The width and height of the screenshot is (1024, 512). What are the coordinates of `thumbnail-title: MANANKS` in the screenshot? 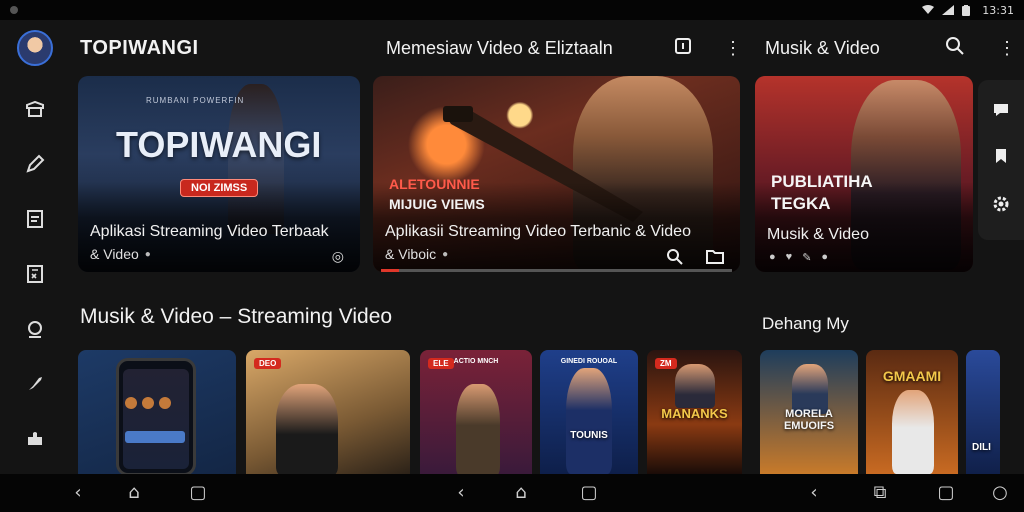 It's located at (694, 413).